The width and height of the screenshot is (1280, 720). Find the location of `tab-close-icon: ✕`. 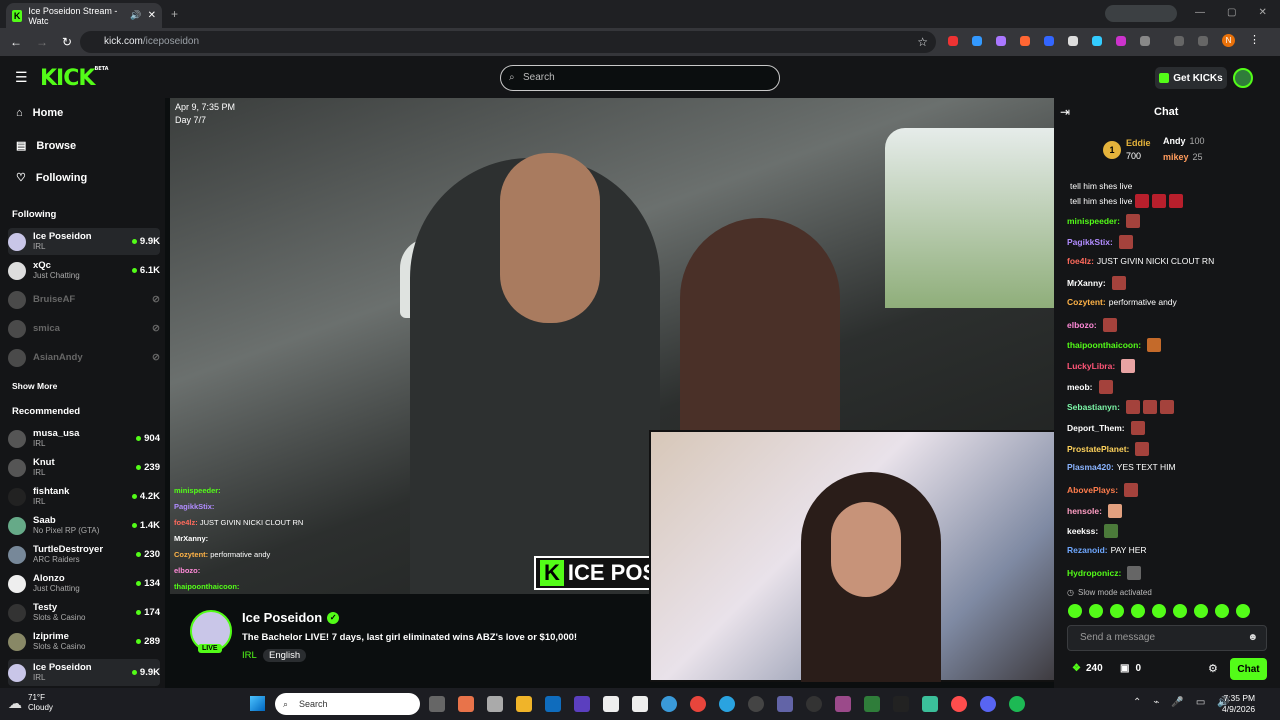

tab-close-icon: ✕ is located at coordinates (152, 15).